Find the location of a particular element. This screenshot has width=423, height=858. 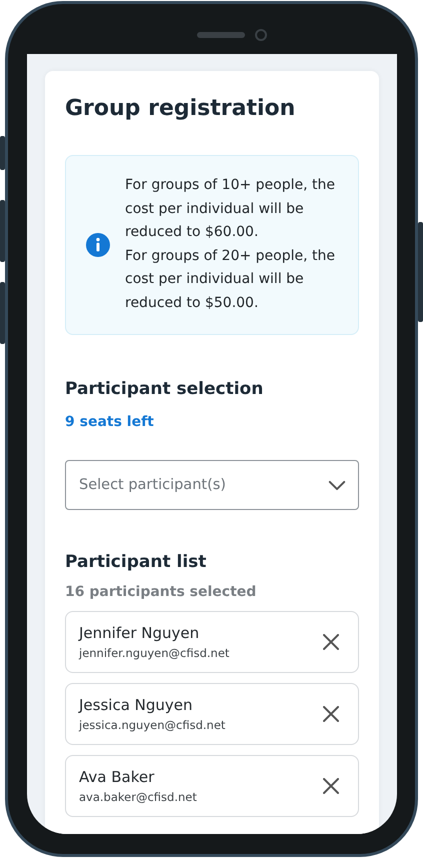

notice-text: For groups of 20+ people, the cost per individual will be reduced to $50.00. is located at coordinates (230, 279).